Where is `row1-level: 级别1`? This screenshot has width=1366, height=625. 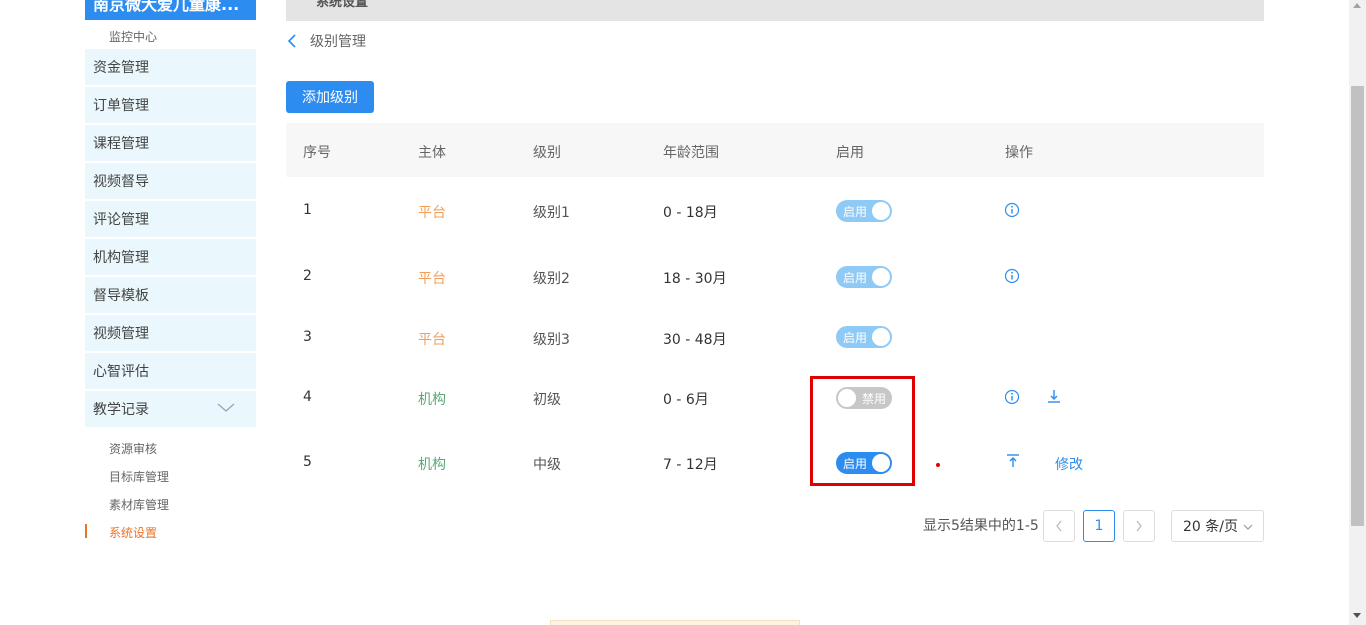 row1-level: 级别1 is located at coordinates (551, 213).